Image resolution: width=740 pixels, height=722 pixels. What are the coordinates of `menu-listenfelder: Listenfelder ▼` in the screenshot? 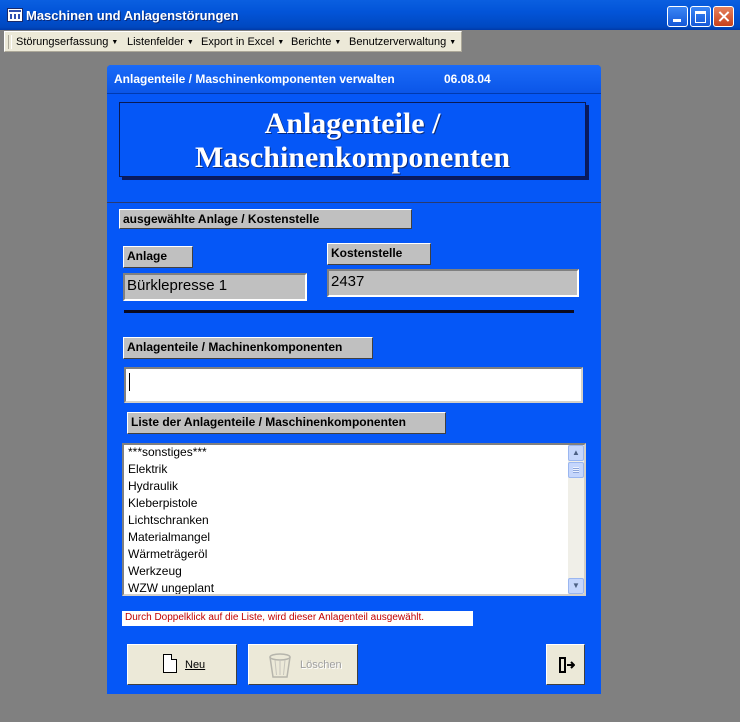 It's located at (160, 42).